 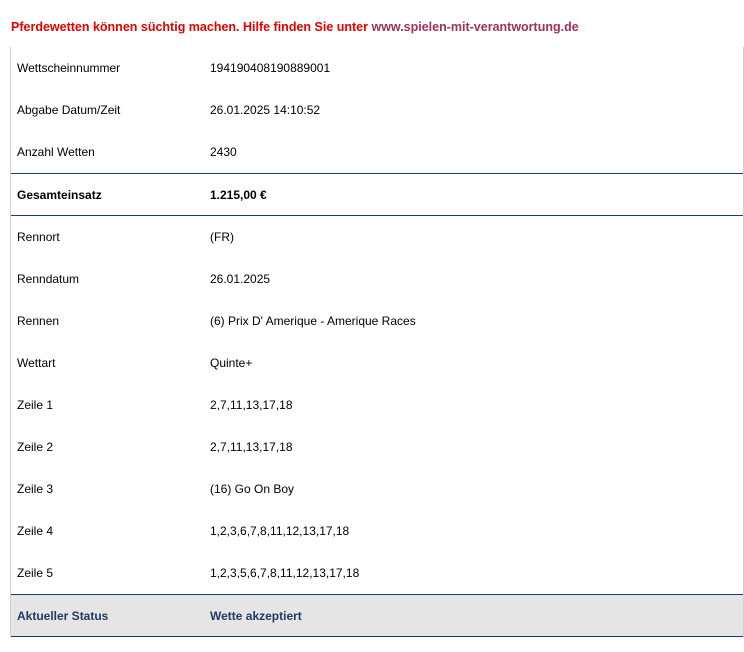 I want to click on row-label: Wettscheinnummer, so click(x=69, y=68).